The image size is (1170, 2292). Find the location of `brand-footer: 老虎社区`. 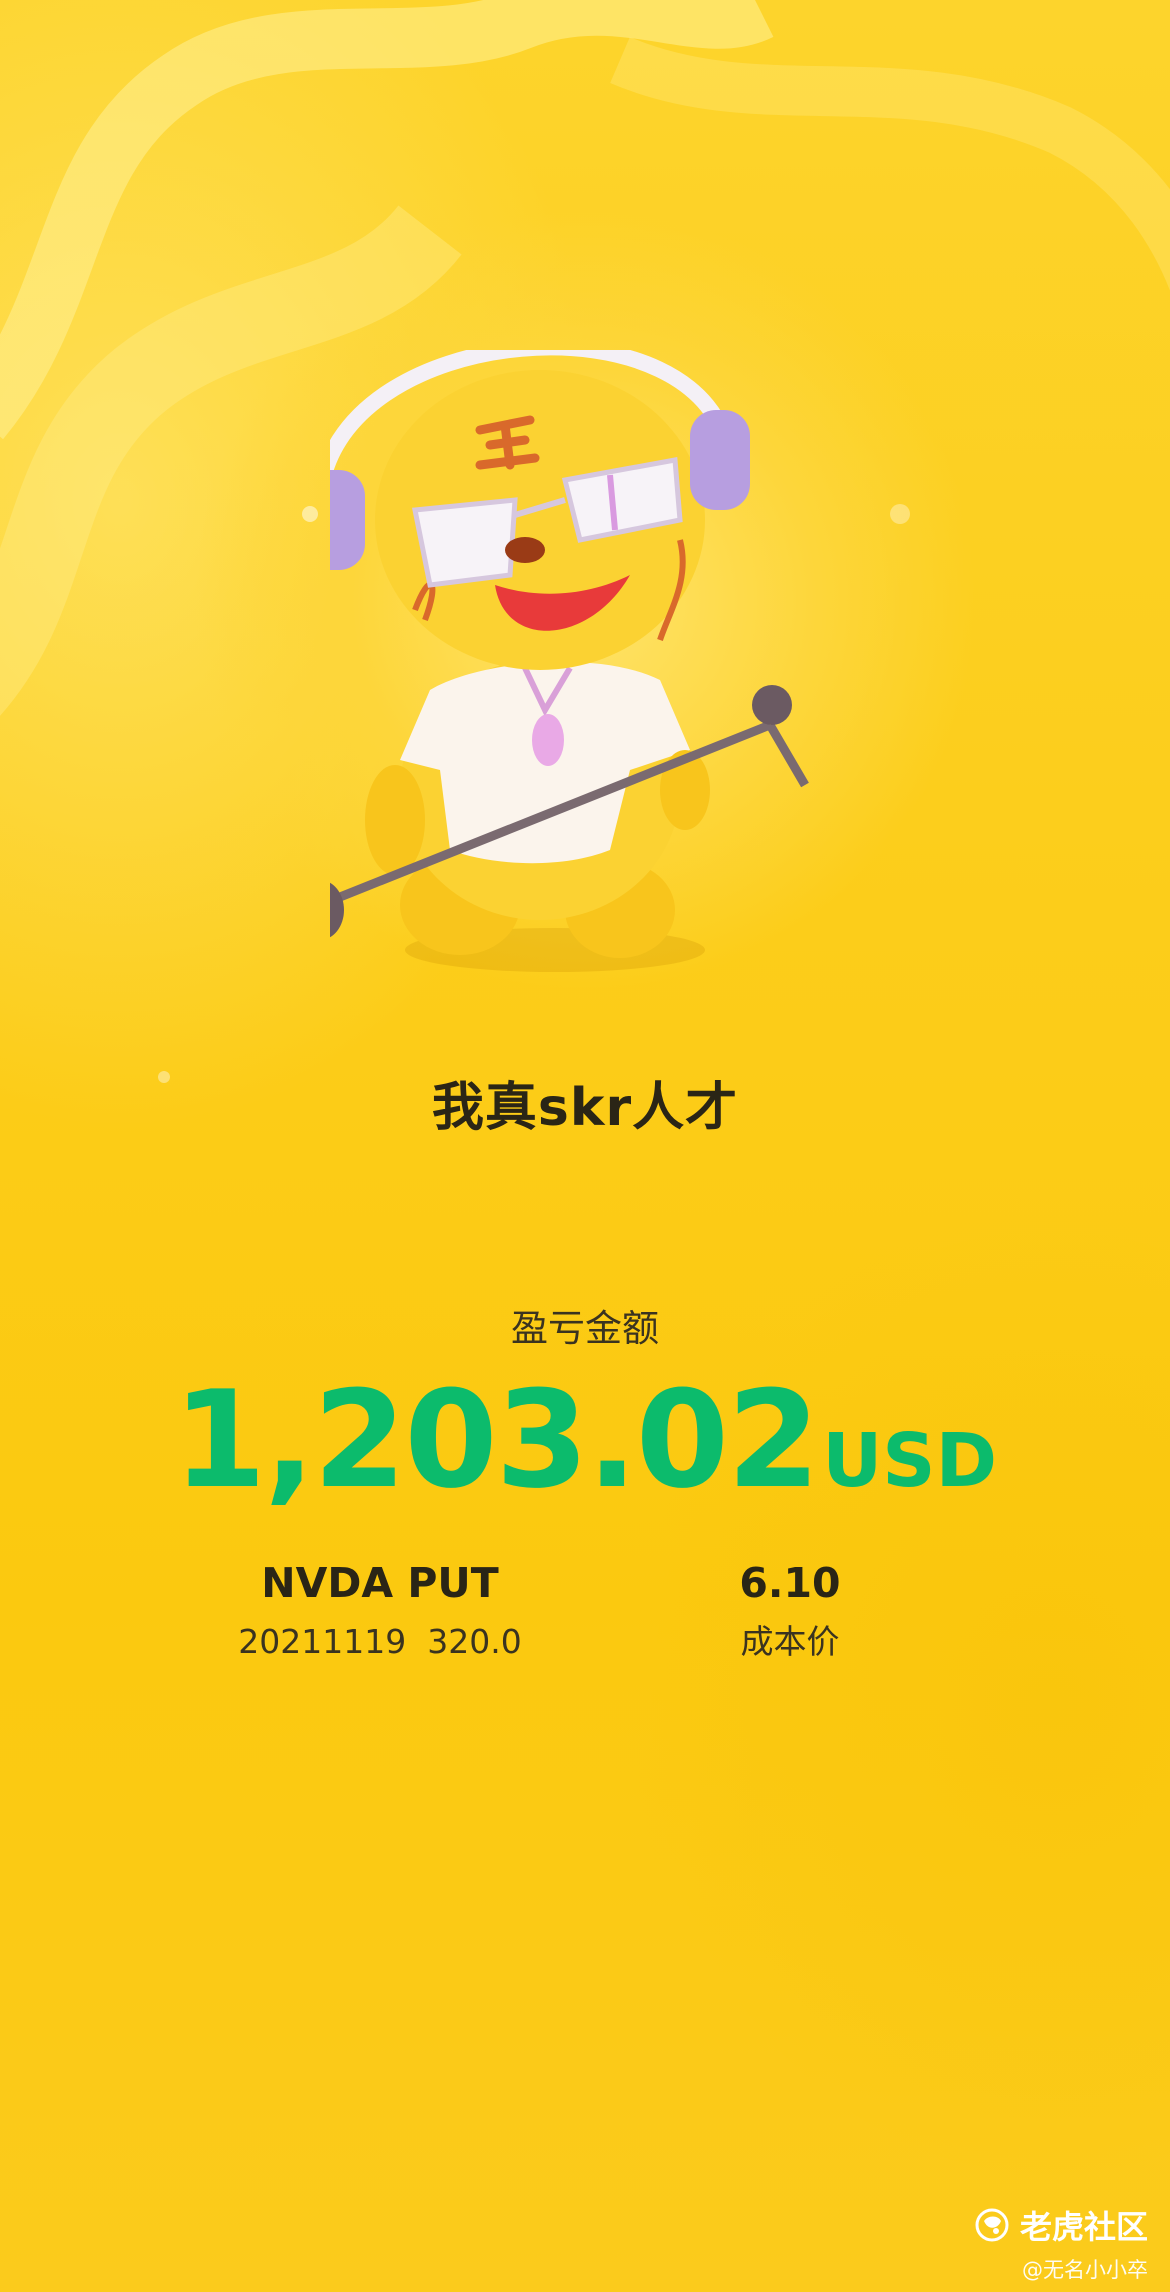

brand-footer: 老虎社区 is located at coordinates (1061, 2225).